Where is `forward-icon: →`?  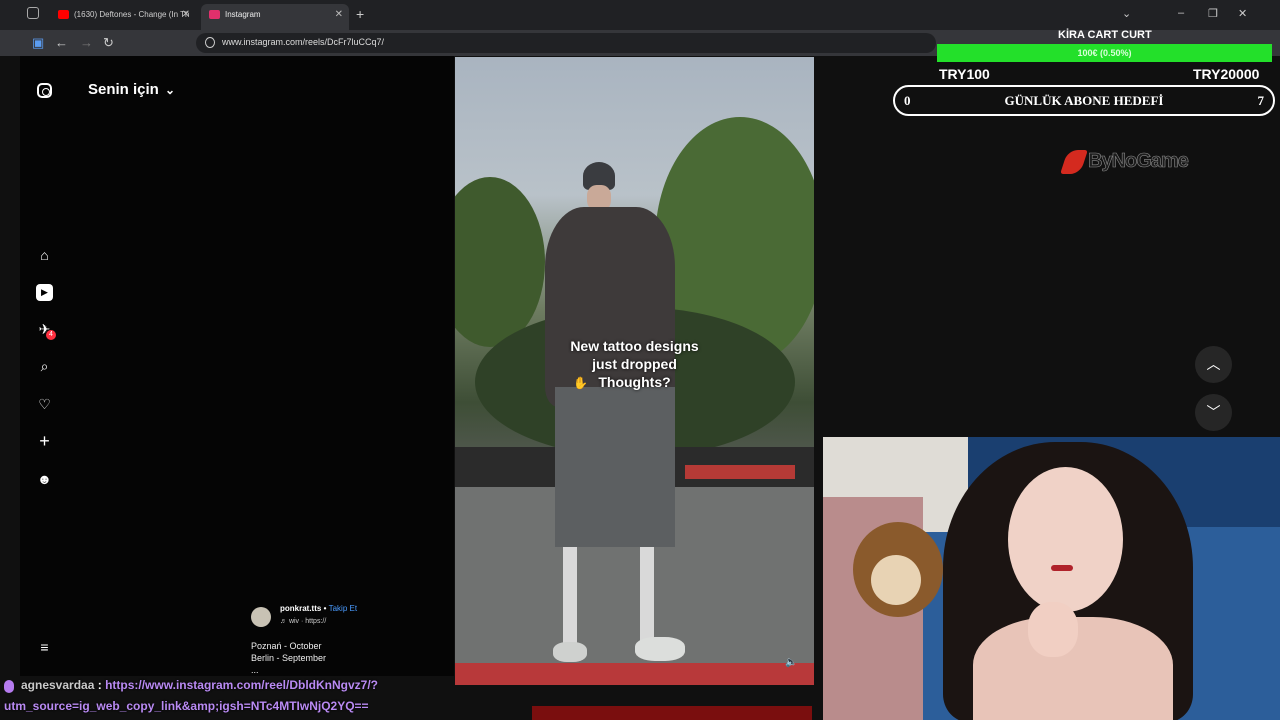
forward-icon: → is located at coordinates (86, 42).